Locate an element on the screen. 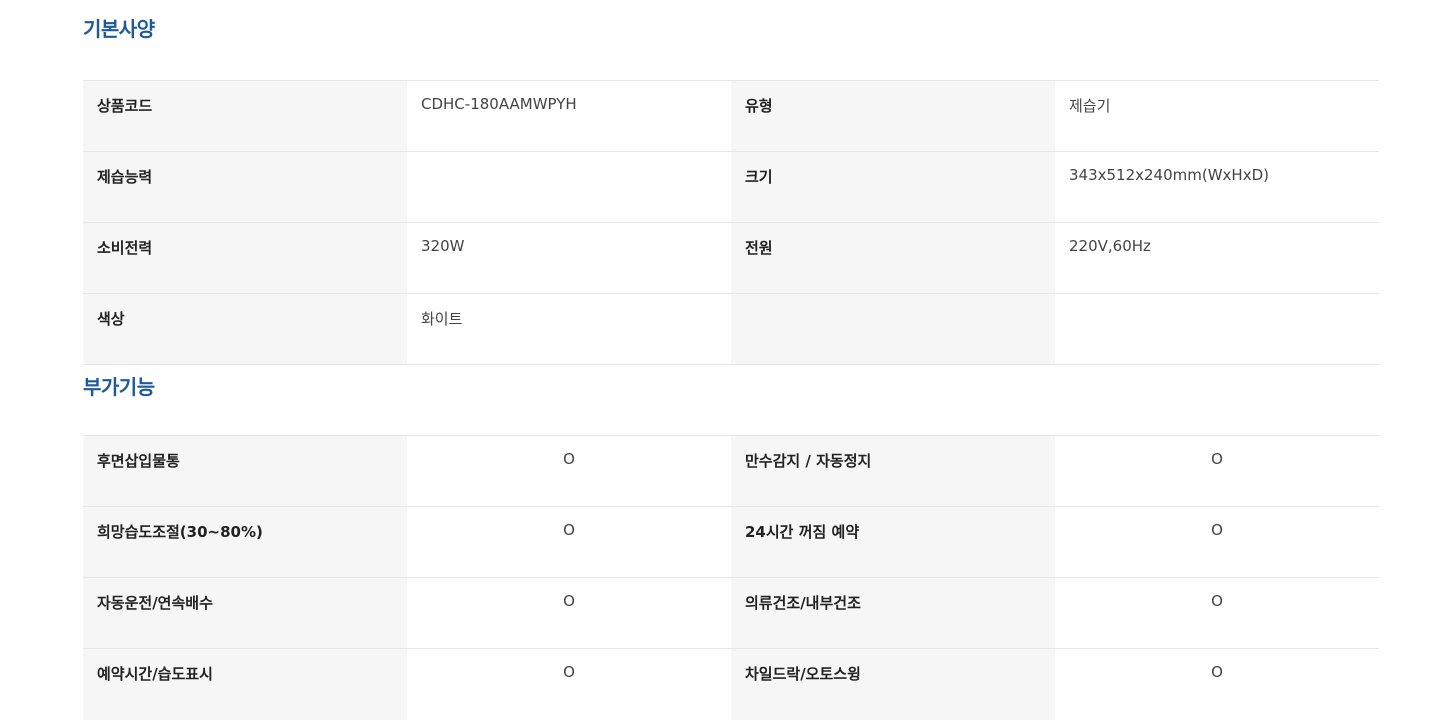 The height and width of the screenshot is (720, 1440). basic-specs-title: 기본사양 is located at coordinates (119, 29).